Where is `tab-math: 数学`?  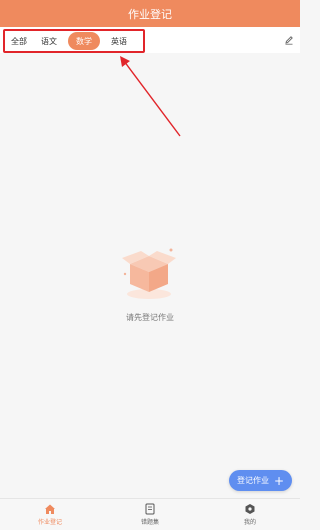 tab-math: 数学 is located at coordinates (84, 41).